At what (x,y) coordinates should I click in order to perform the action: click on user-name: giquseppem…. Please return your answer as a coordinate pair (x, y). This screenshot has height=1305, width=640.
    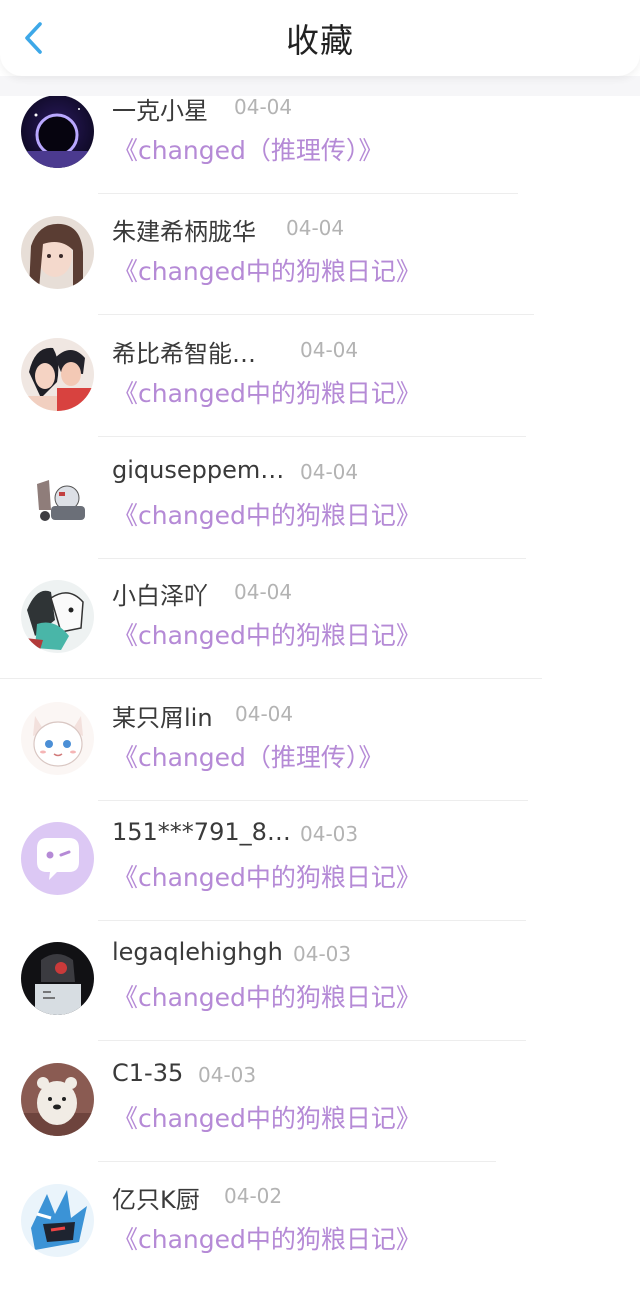
    Looking at the image, I should click on (198, 470).